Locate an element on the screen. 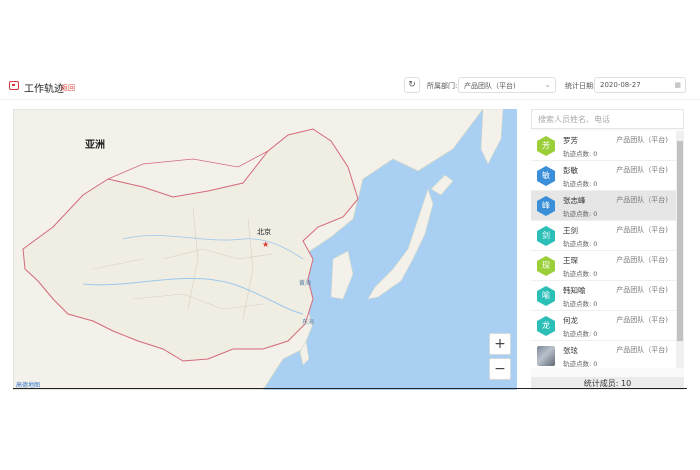 The image size is (700, 470). chevron-down-icon: ⌄ is located at coordinates (547, 84).